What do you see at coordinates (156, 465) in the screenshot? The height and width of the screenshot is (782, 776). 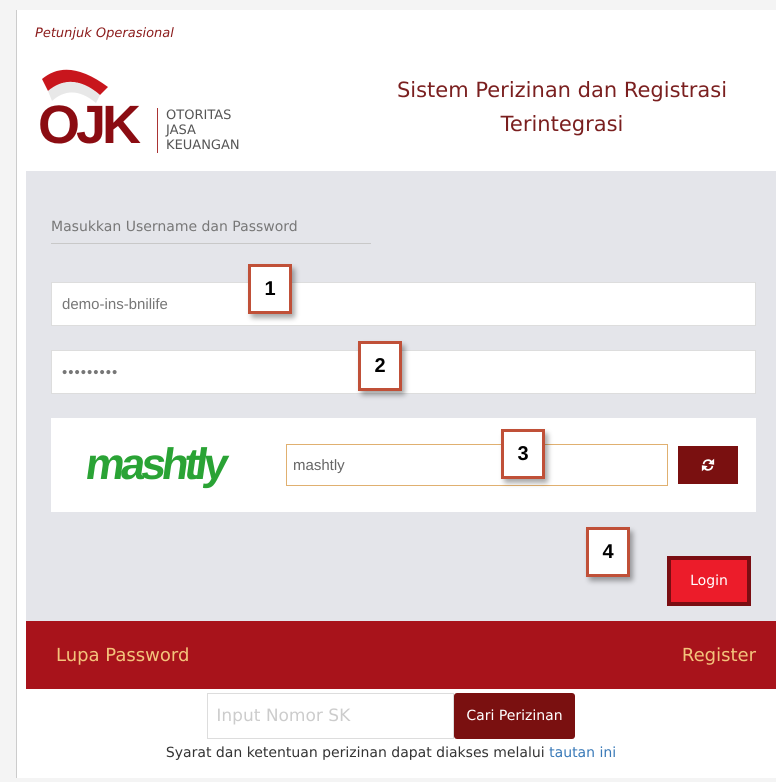 I see `captcha-image: mashtly` at bounding box center [156, 465].